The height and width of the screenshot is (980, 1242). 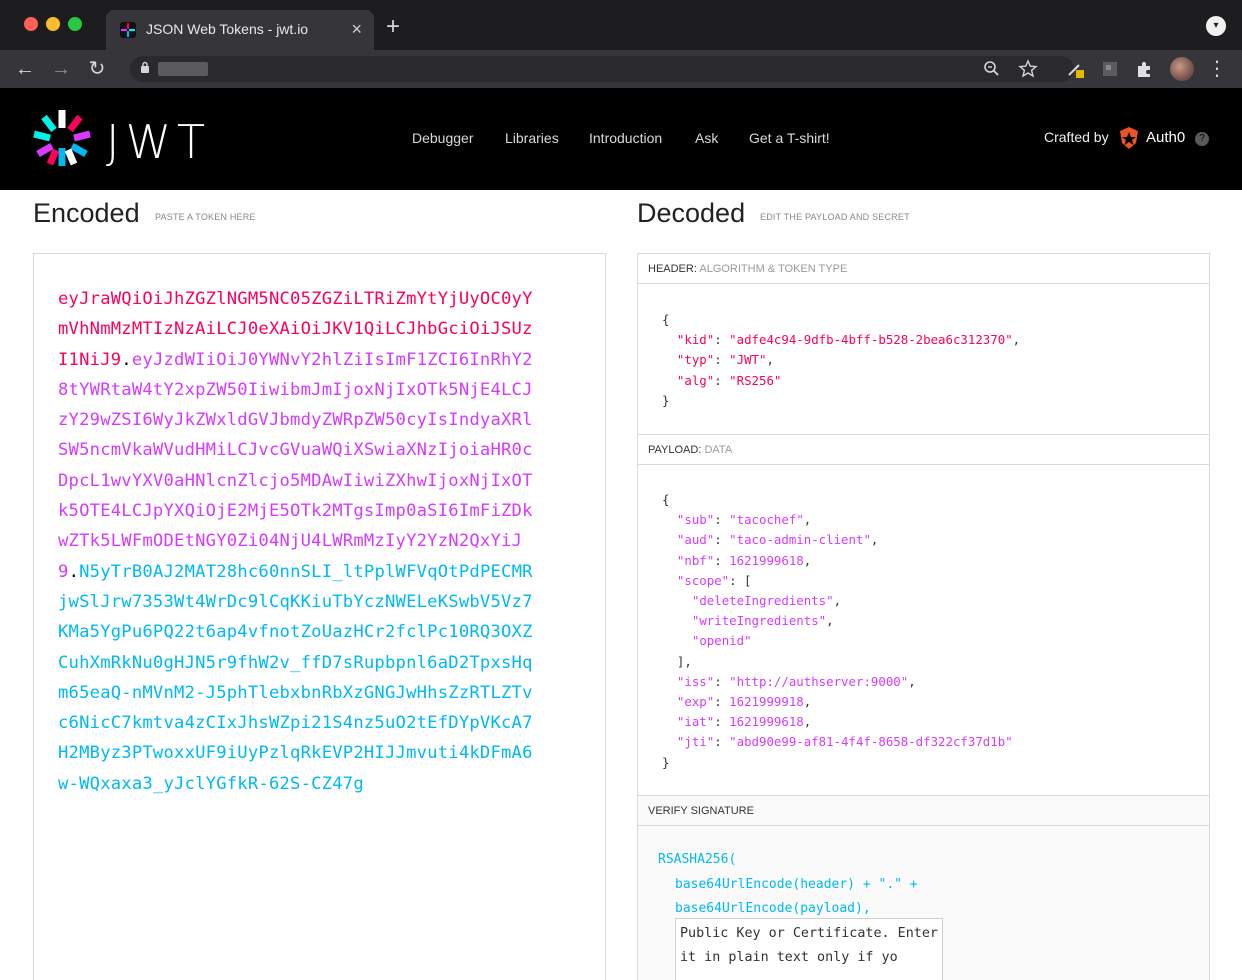 What do you see at coordinates (532, 138) in the screenshot?
I see `nav-libraries: Libraries` at bounding box center [532, 138].